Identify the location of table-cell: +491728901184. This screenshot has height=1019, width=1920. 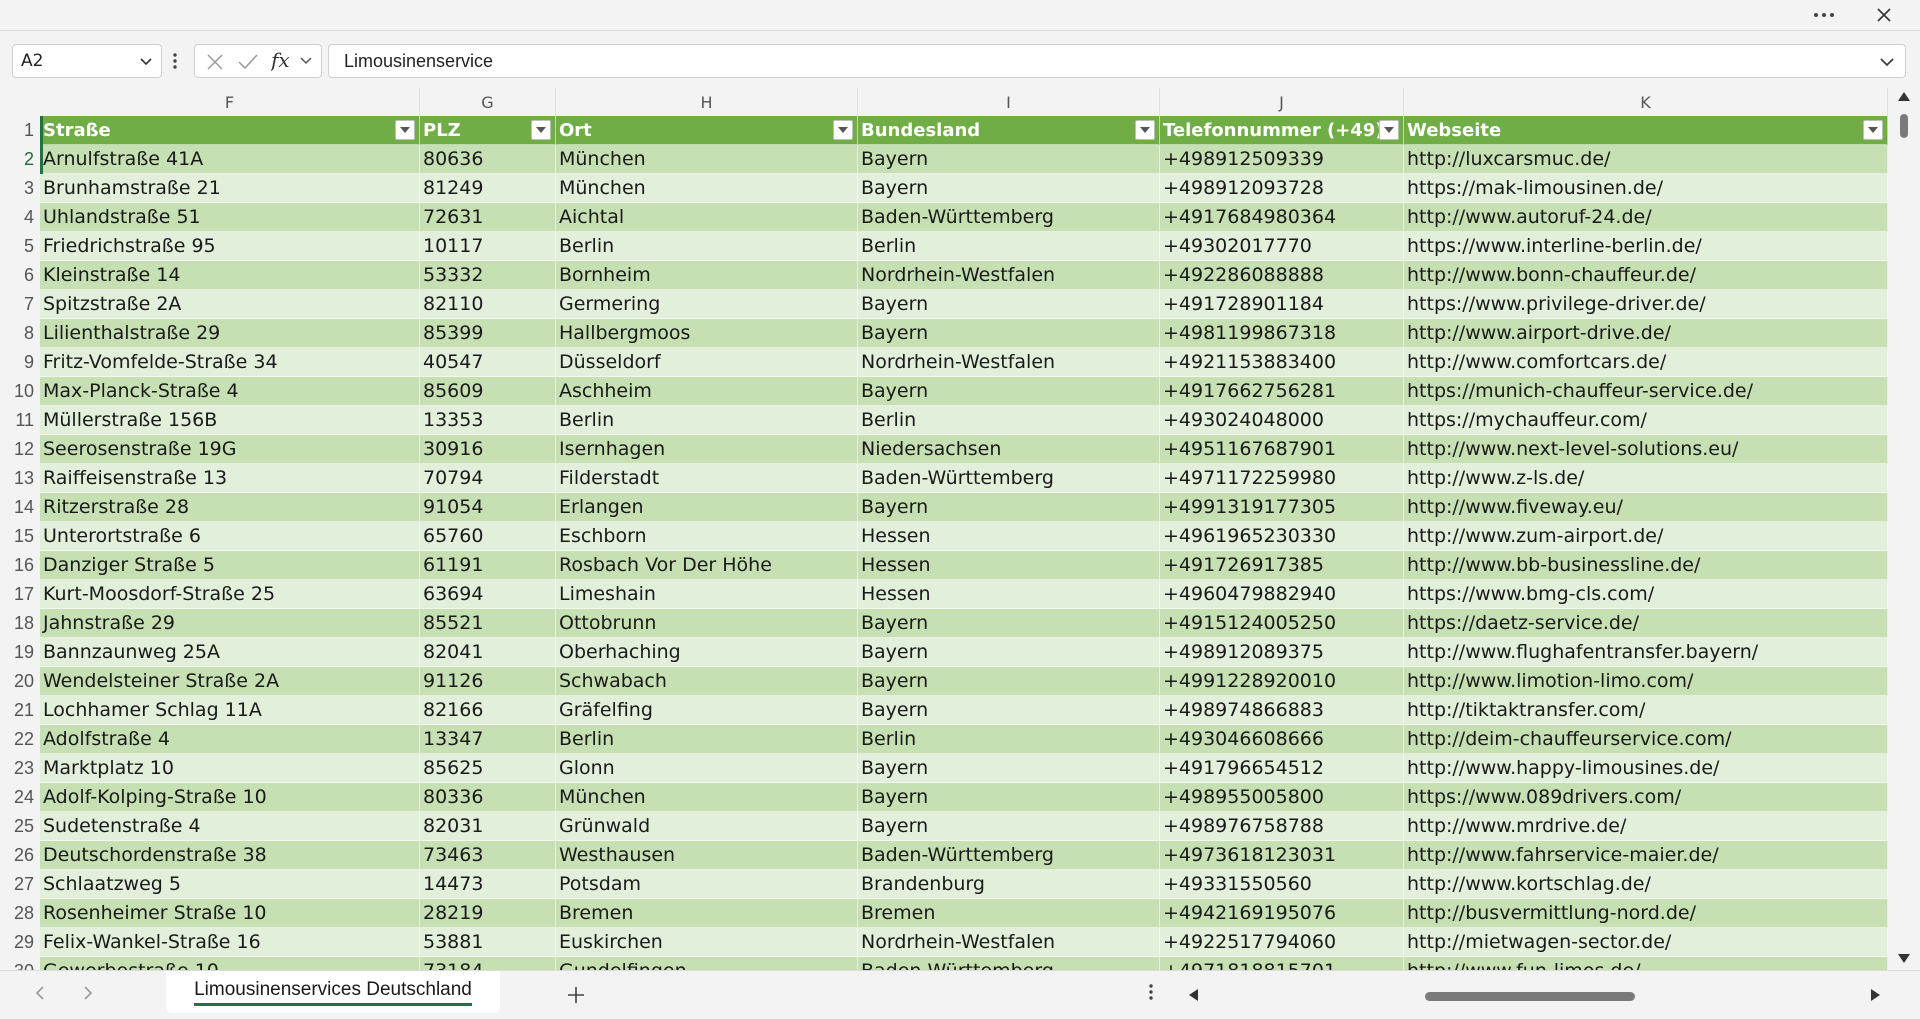
(1282, 304).